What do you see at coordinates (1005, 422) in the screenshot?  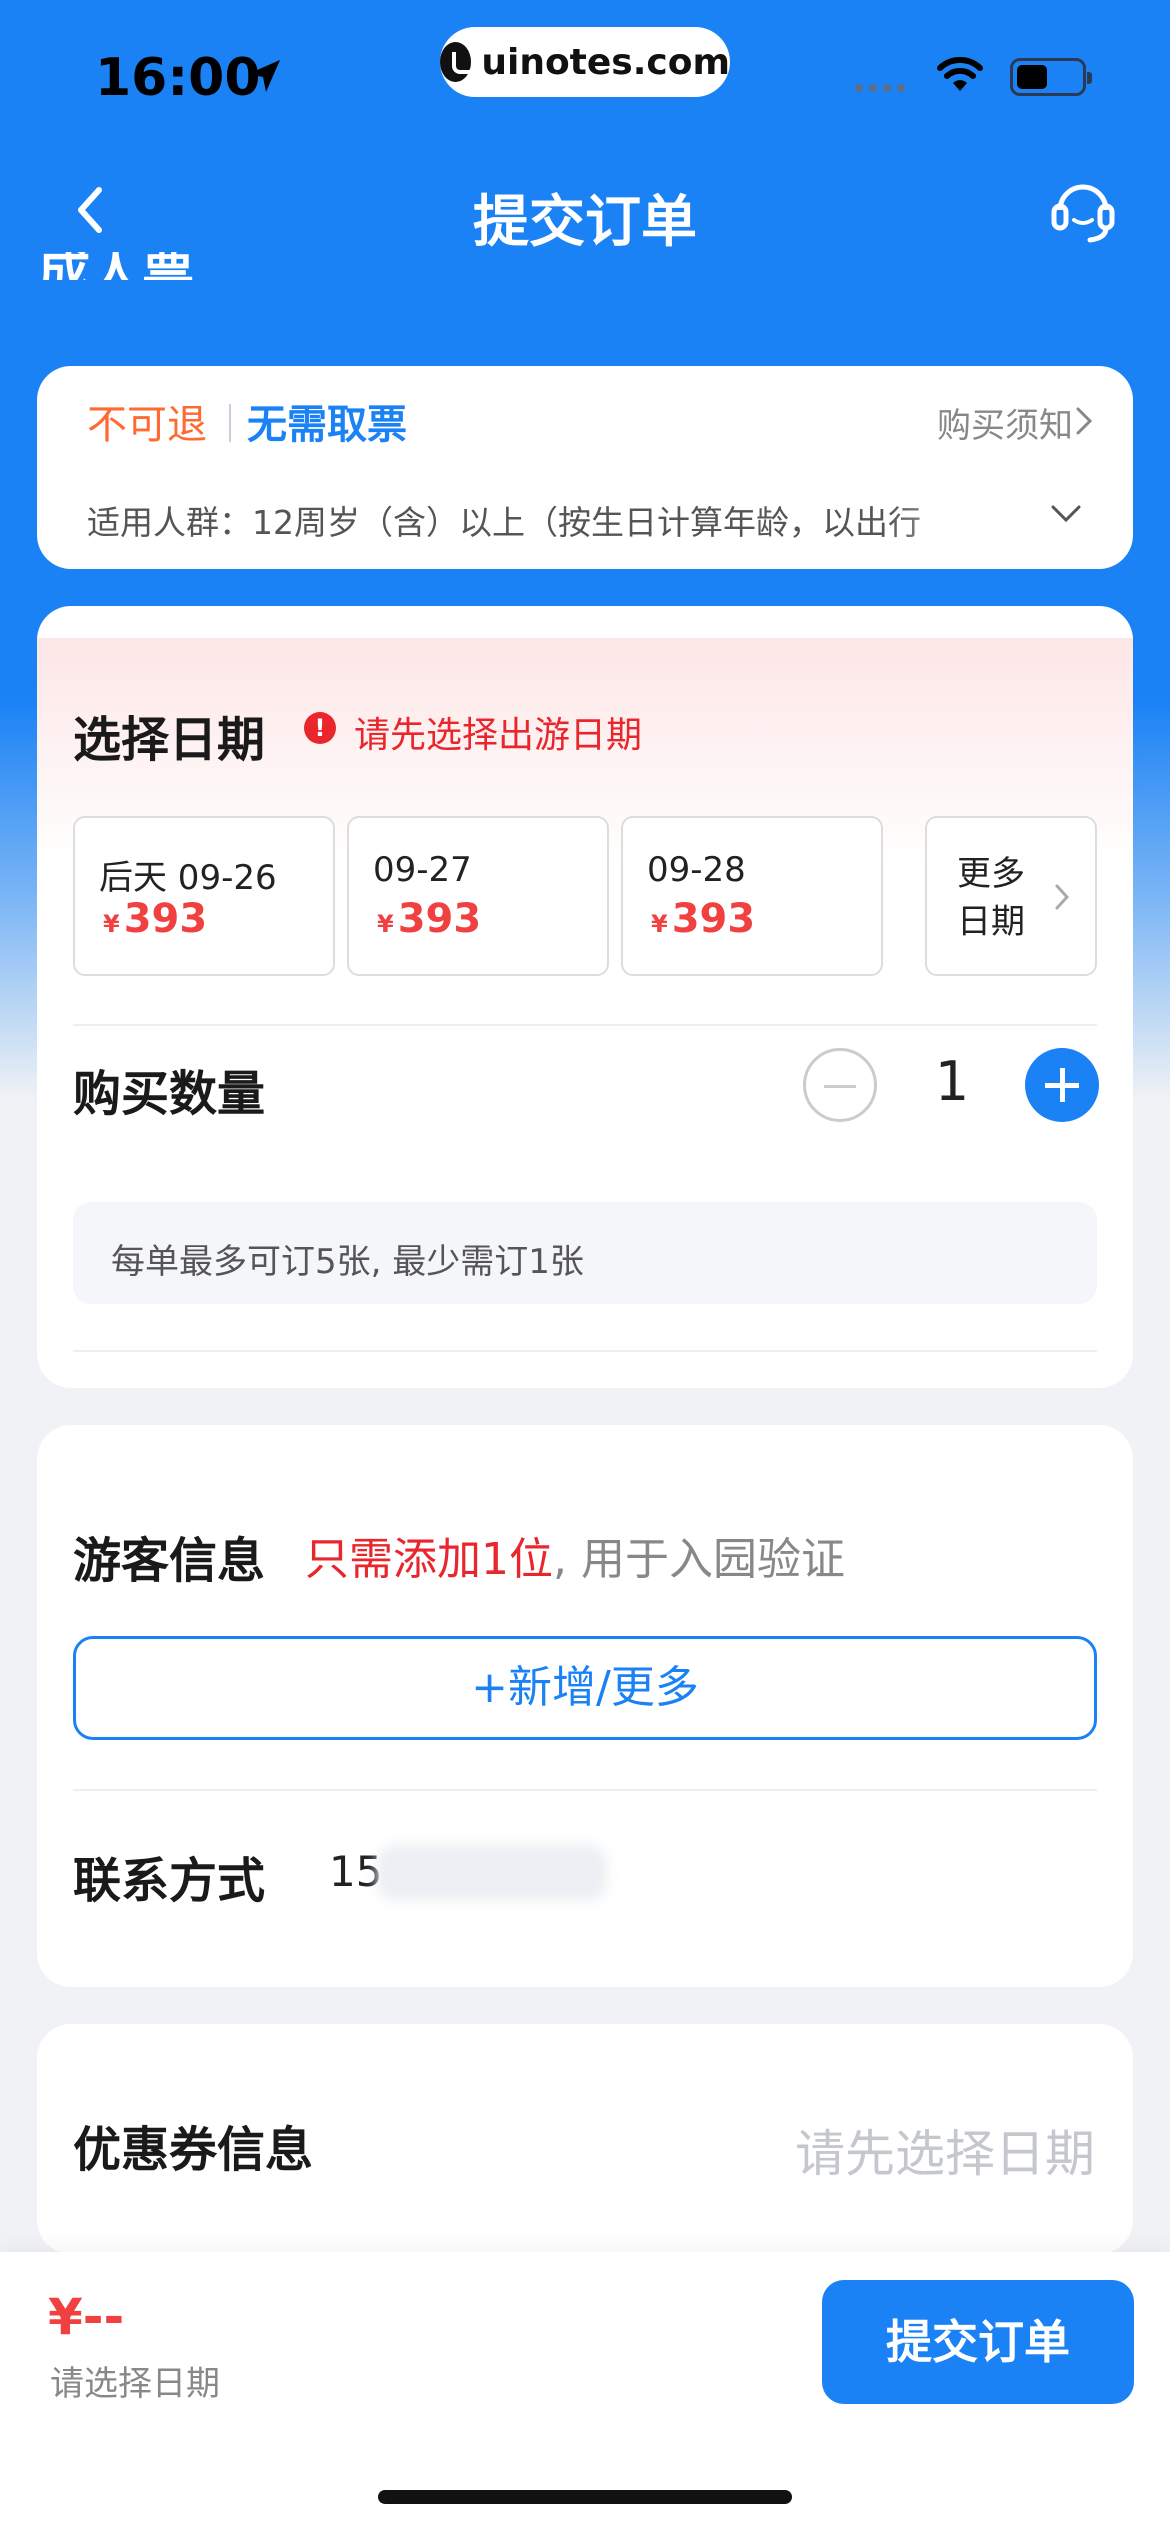 I see `purchase-notice-link: 购买须知` at bounding box center [1005, 422].